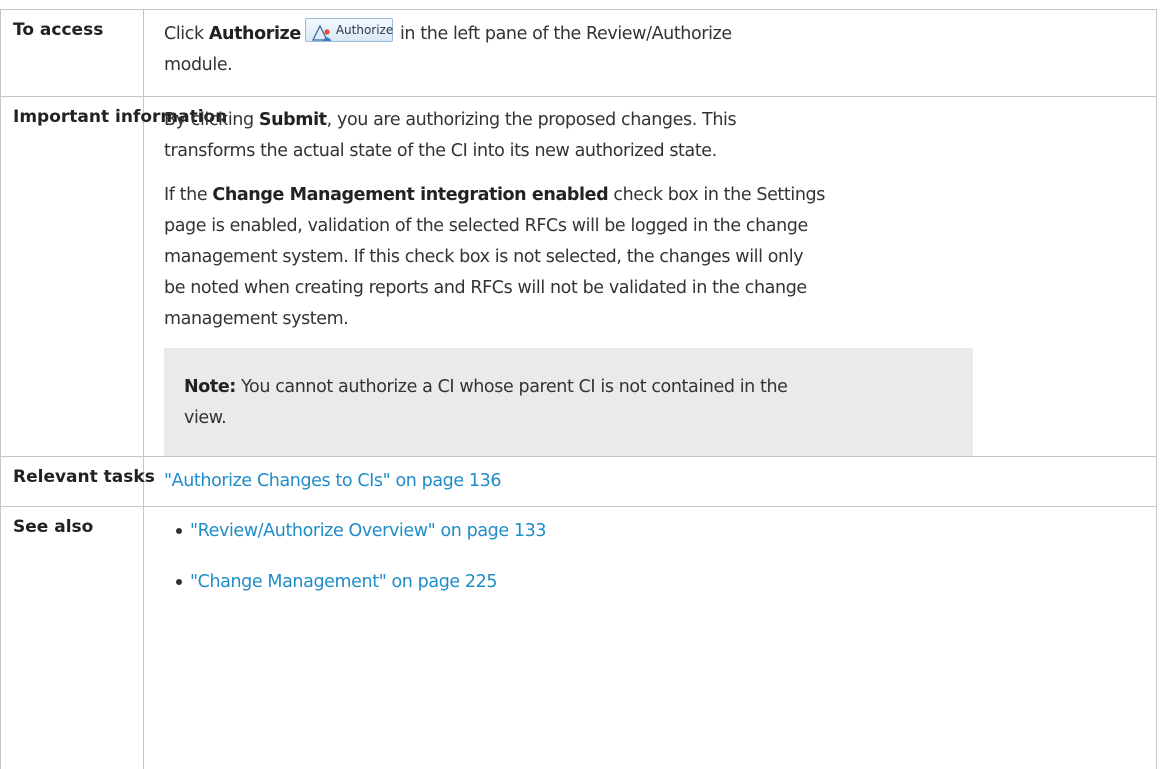  Describe the element at coordinates (410, 195) in the screenshot. I see `bold-term-change-management: Change Management integration enabled` at that location.